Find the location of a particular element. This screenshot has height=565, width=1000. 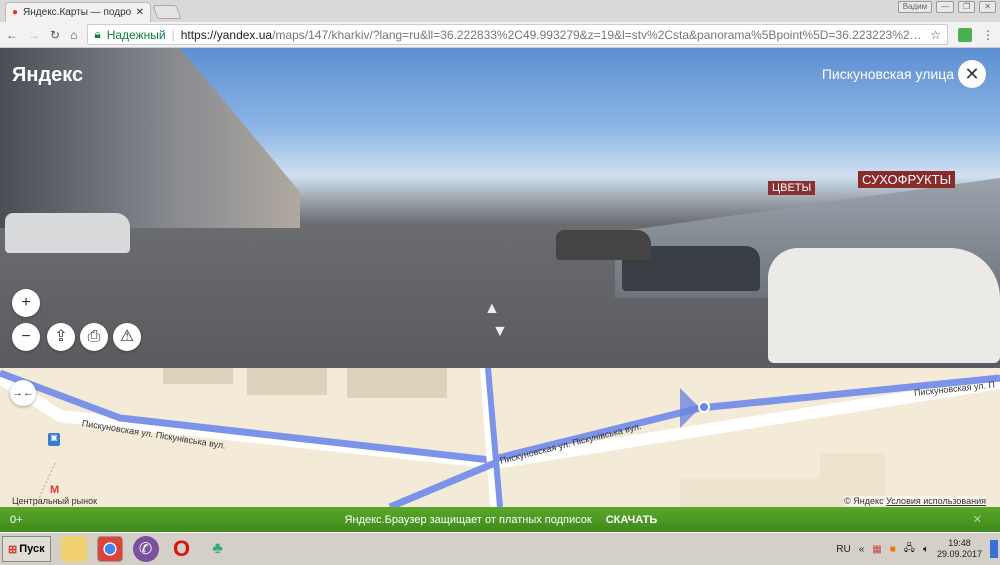

show-desktop-button is located at coordinates (994, 549).